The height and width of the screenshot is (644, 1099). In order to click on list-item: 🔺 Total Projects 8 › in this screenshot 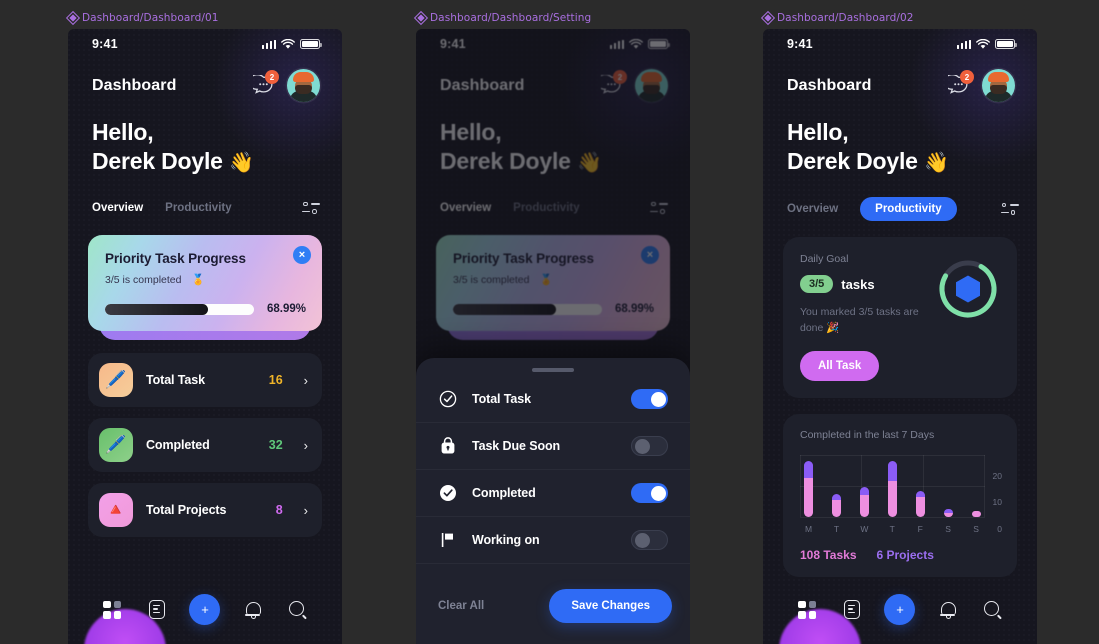, I will do `click(205, 510)`.